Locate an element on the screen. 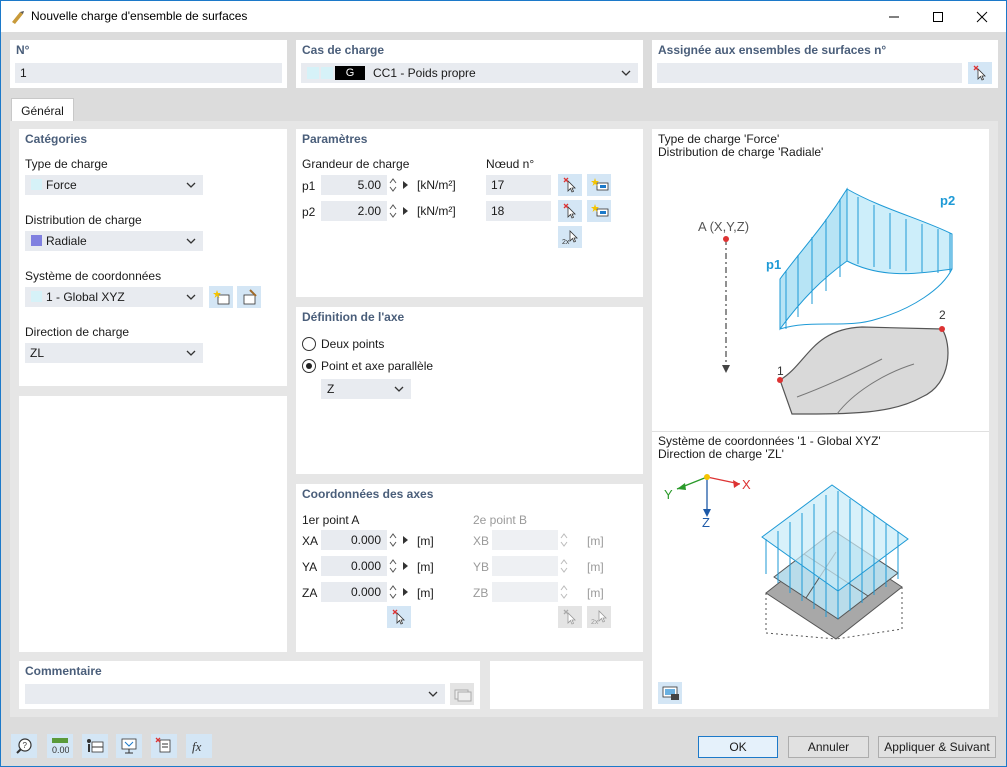  load-direction-select: ZL is located at coordinates (114, 353).